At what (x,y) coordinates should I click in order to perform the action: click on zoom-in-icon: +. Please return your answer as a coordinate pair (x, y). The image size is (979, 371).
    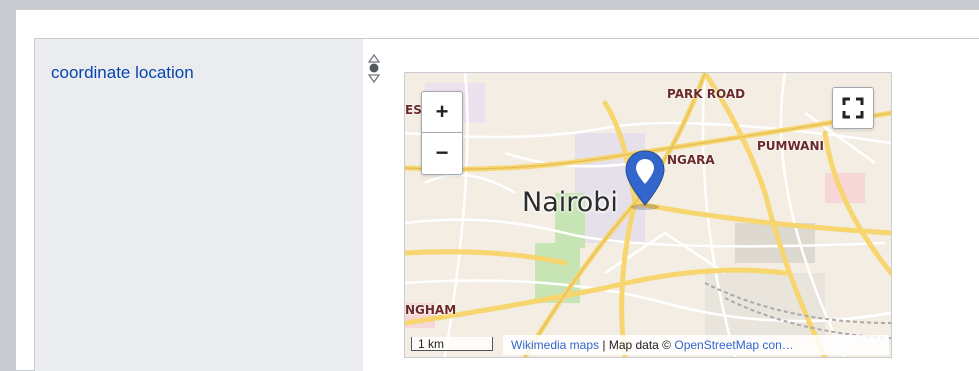
    Looking at the image, I should click on (442, 111).